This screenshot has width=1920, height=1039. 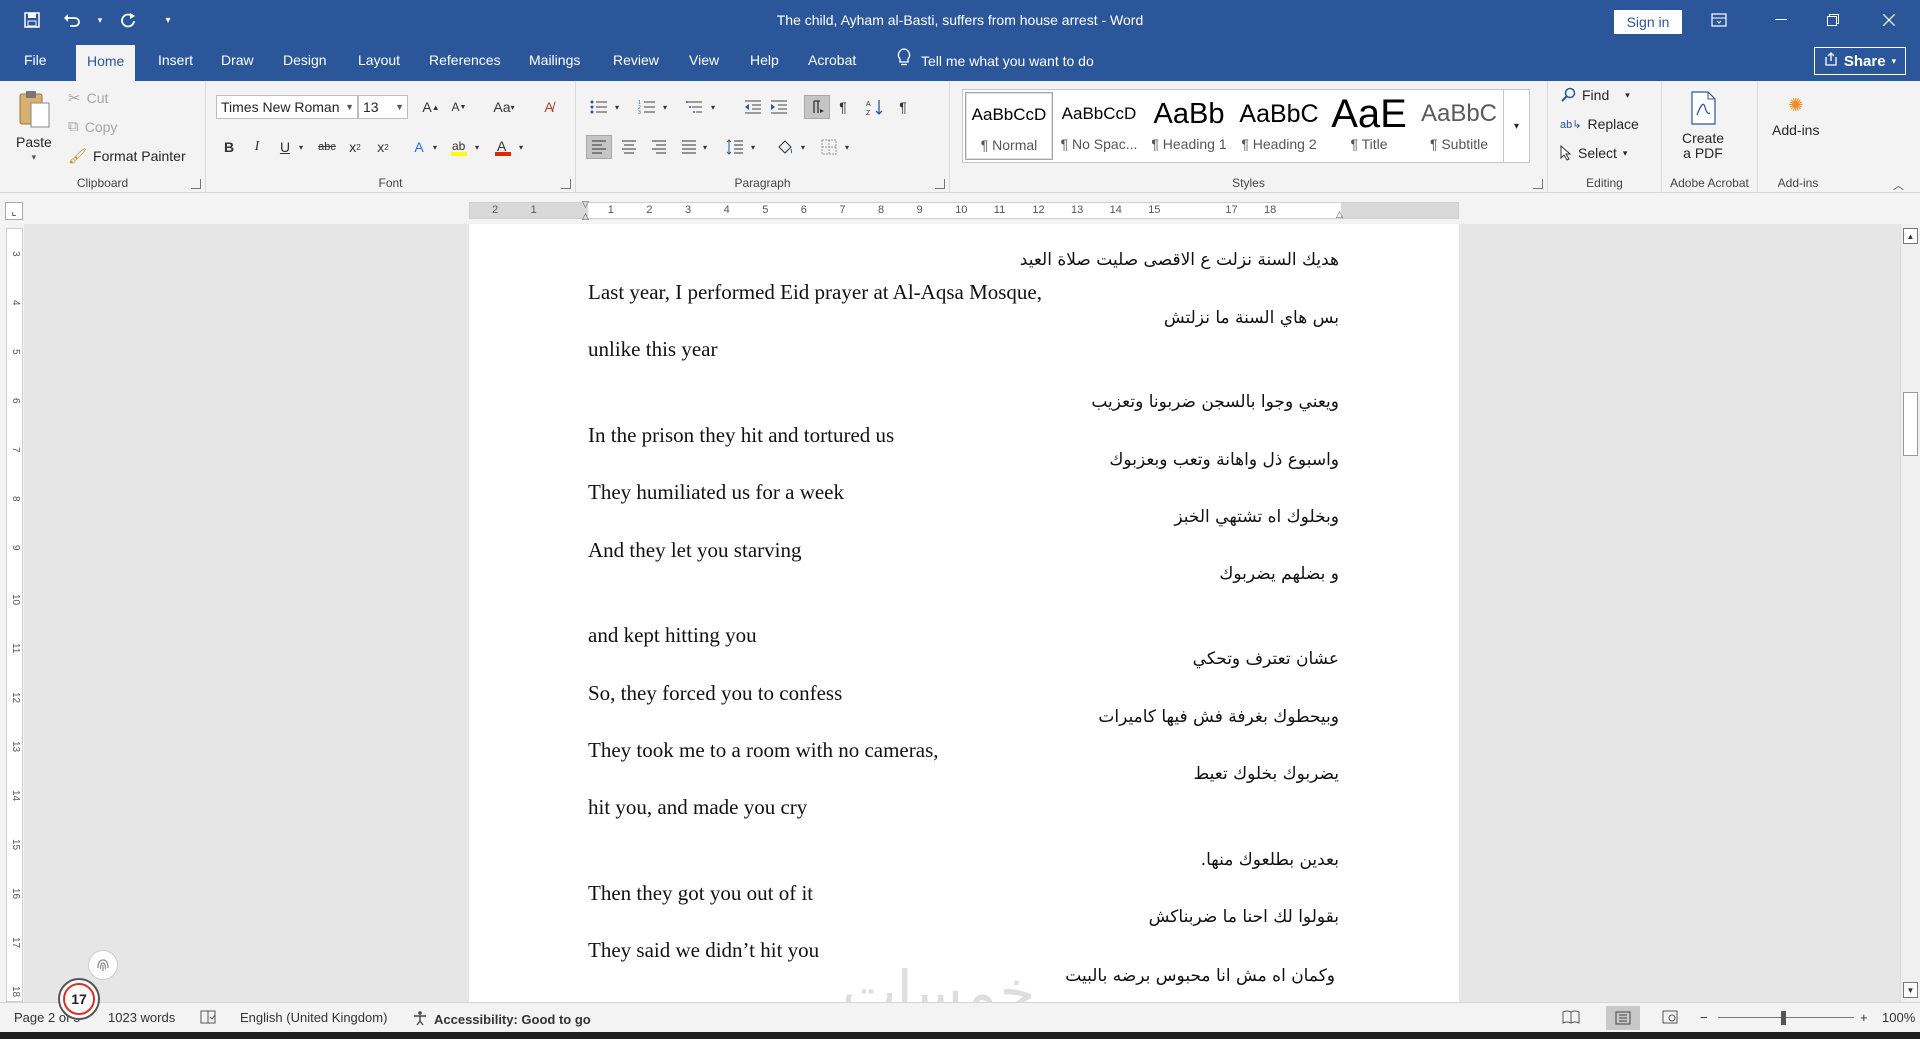 I want to click on numbering-dropdown-icon: ▾, so click(x=665, y=107).